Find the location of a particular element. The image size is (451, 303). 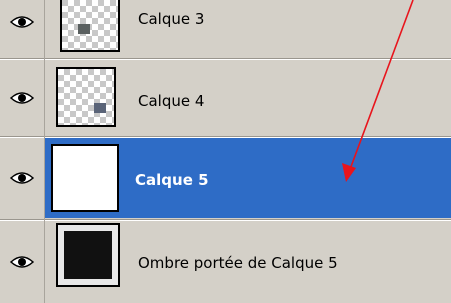

annotation-arrow is located at coordinates (378, 91).